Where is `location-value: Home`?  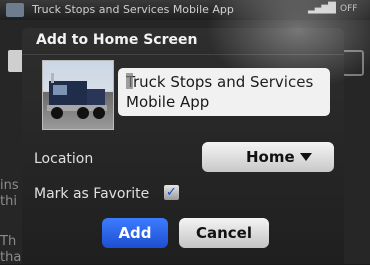
location-value: Home is located at coordinates (270, 157).